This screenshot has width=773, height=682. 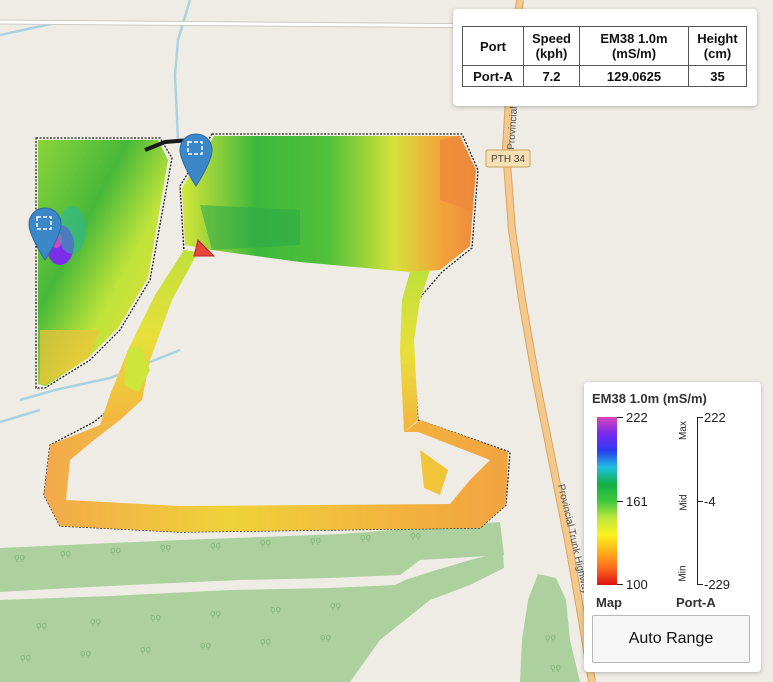 I want to click on map-tick-max, so click(x=620, y=417).